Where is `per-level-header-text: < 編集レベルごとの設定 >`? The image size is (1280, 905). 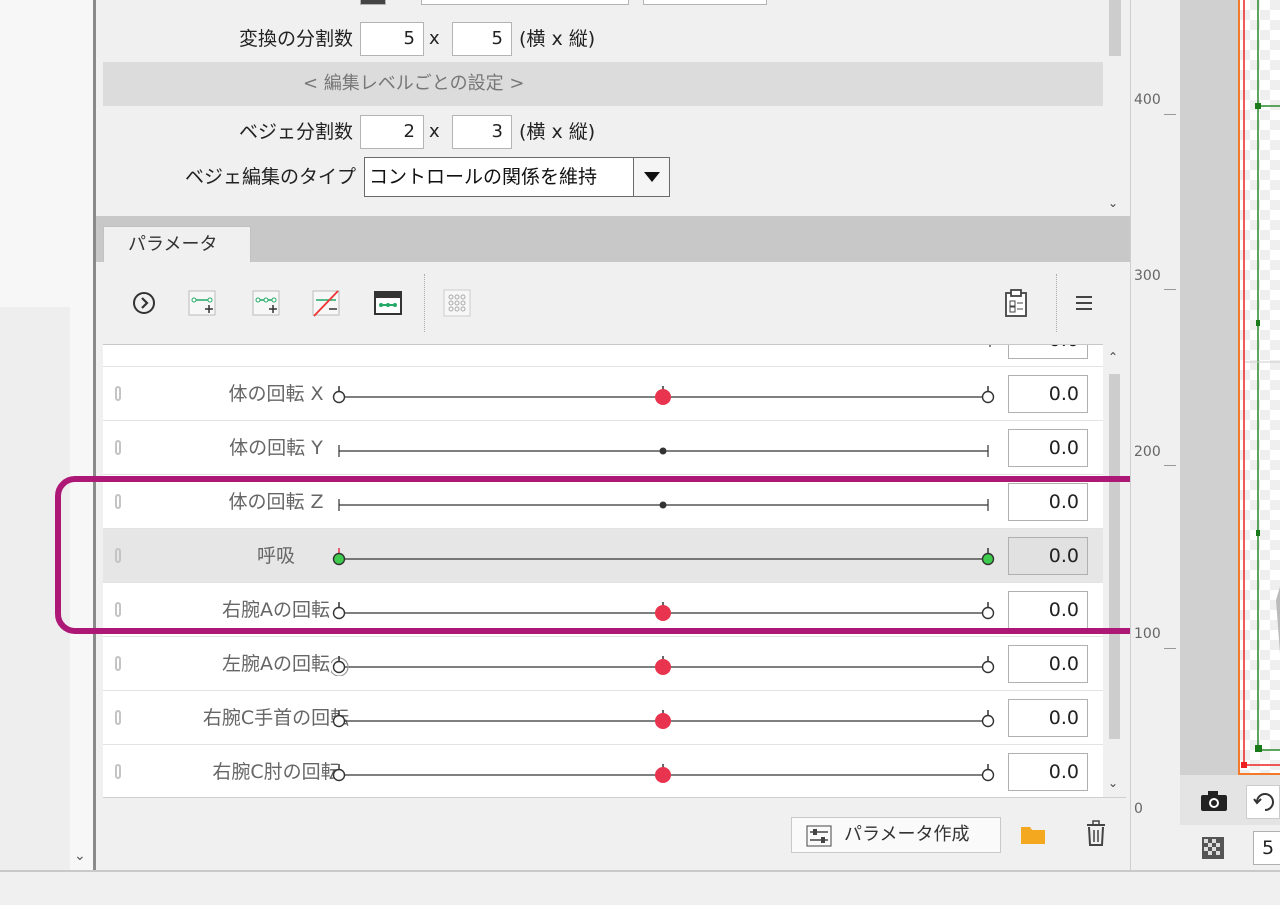
per-level-header-text: < 編集レベルごとの設定 > is located at coordinates (414, 83).